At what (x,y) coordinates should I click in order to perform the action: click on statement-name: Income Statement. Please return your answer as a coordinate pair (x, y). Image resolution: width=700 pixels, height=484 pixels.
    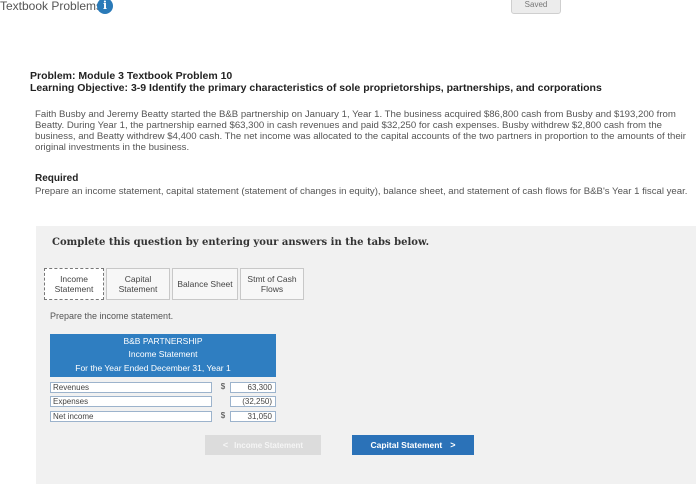
    Looking at the image, I should click on (163, 354).